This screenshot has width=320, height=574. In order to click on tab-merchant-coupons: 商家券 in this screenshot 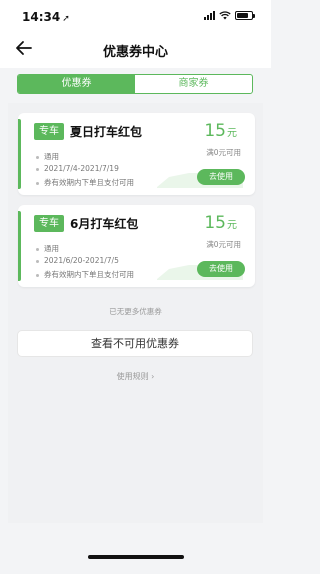, I will do `click(193, 84)`.